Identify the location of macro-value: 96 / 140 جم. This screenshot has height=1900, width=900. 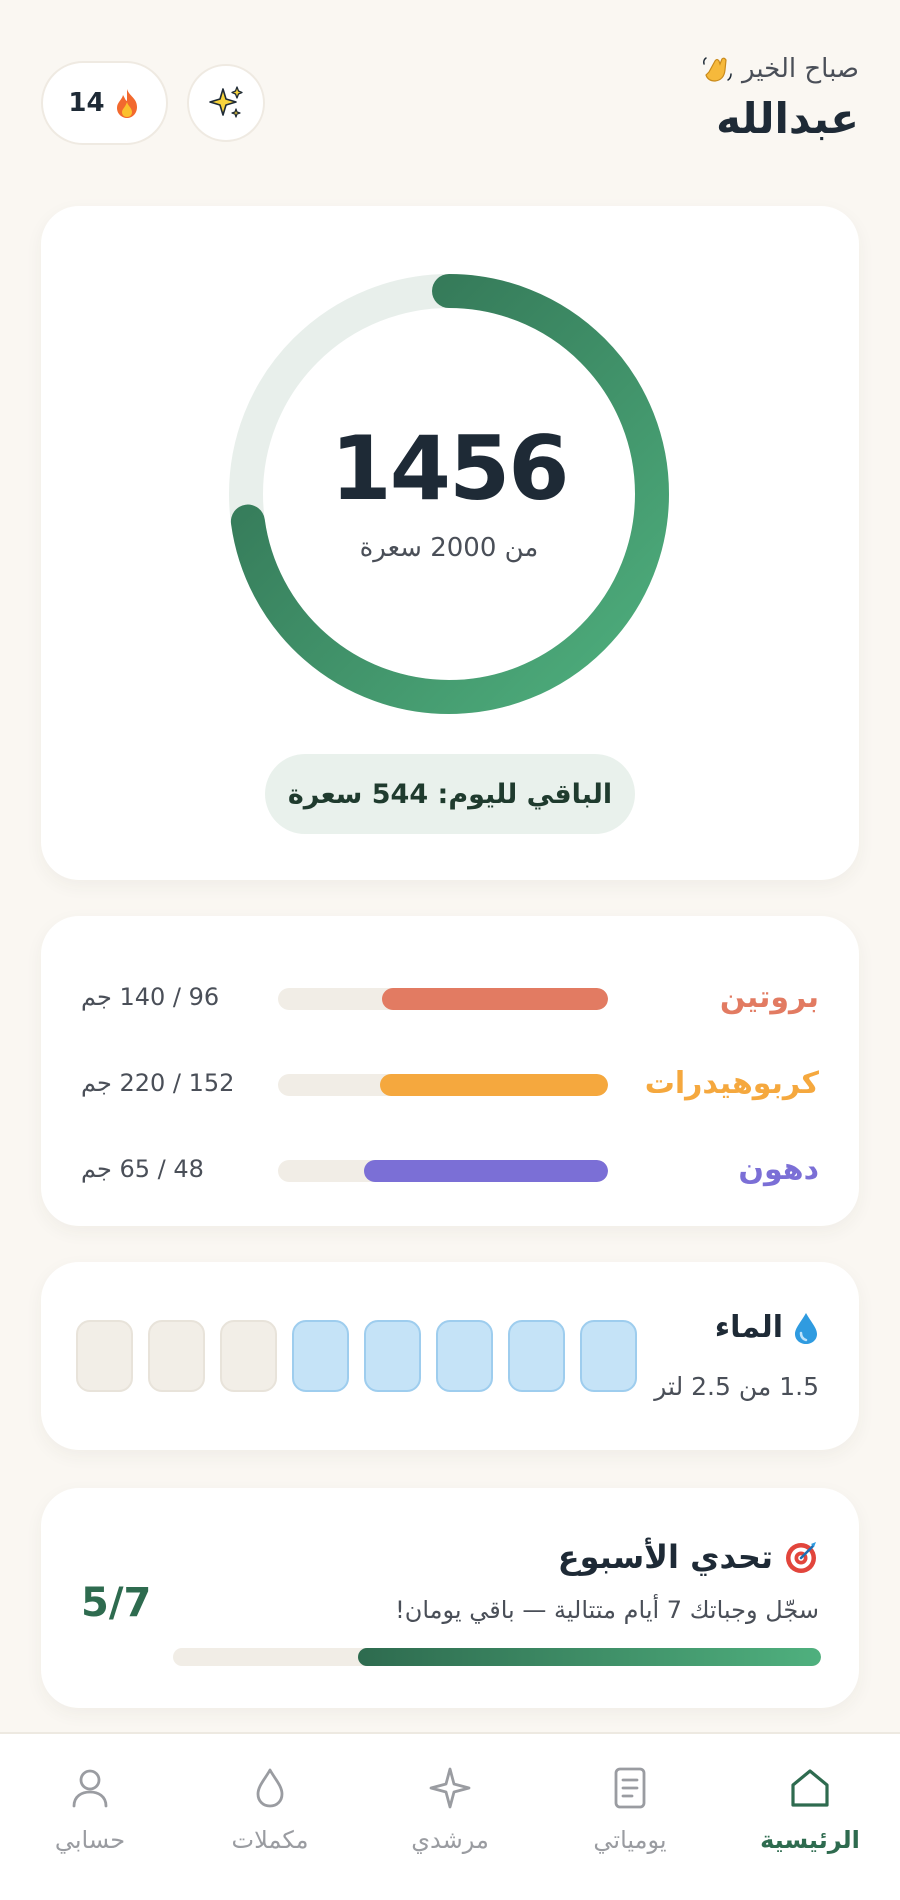
(150, 997).